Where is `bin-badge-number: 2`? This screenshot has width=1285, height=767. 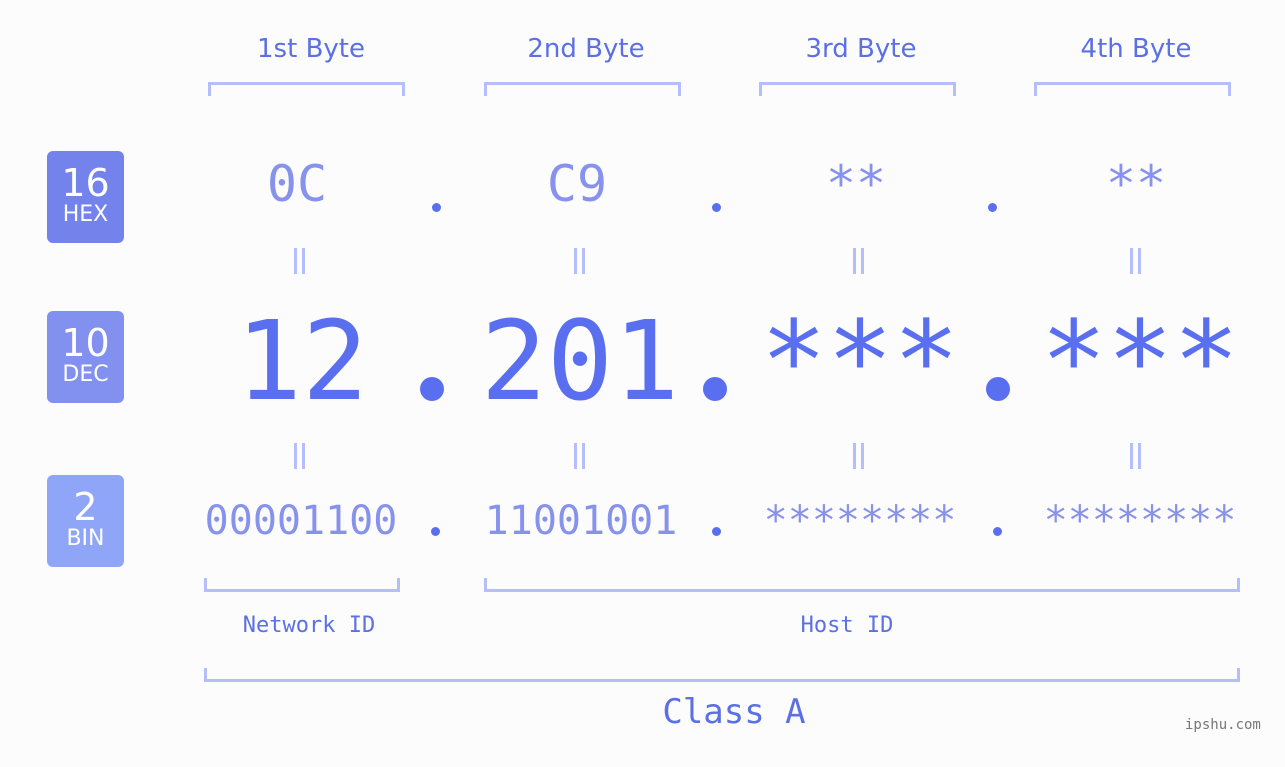
bin-badge-number: 2 is located at coordinates (85, 507).